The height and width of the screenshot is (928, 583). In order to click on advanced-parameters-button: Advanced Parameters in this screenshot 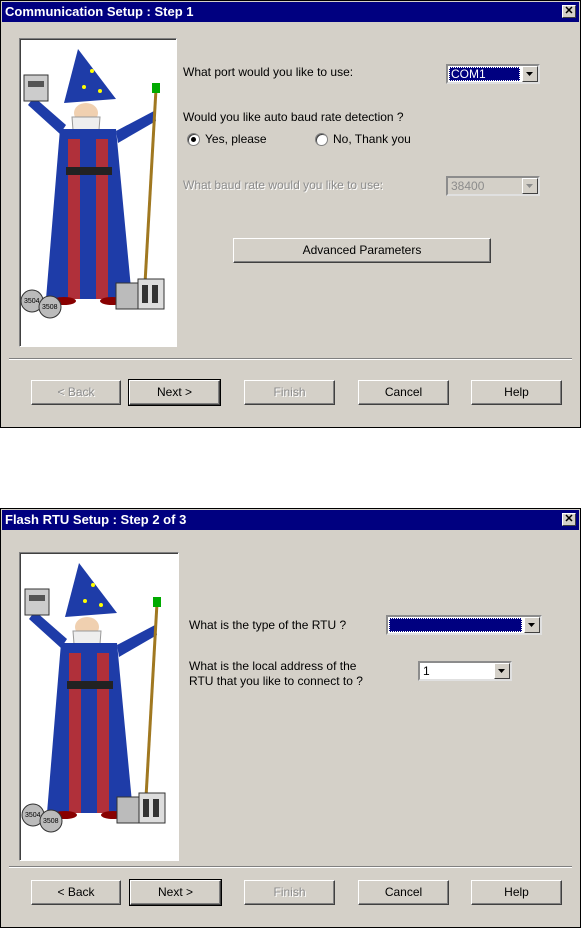, I will do `click(362, 250)`.